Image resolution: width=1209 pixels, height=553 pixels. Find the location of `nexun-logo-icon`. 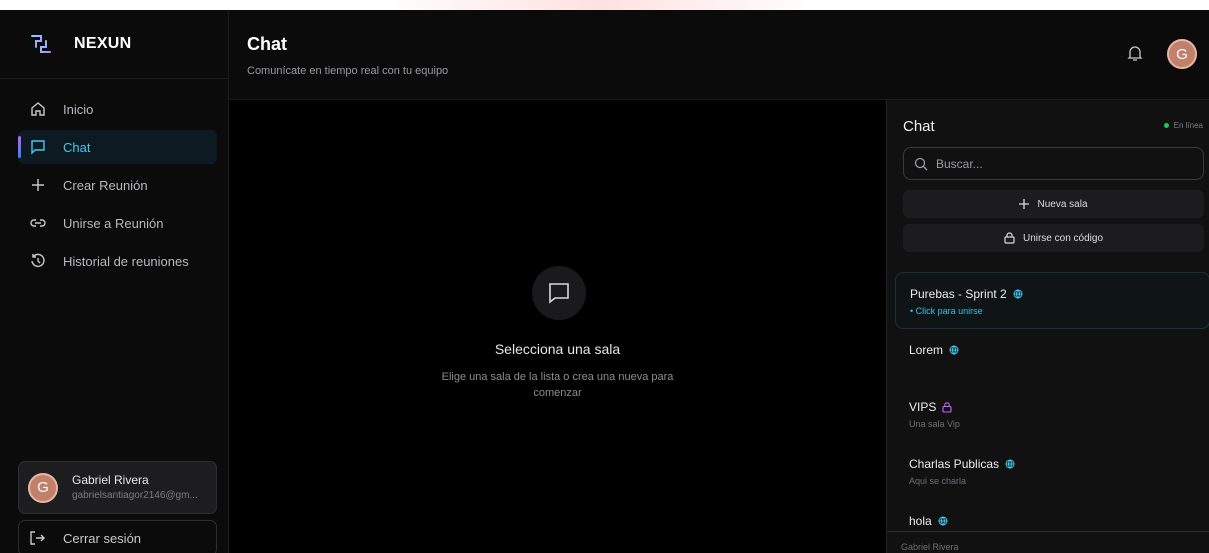

nexun-logo-icon is located at coordinates (41, 44).